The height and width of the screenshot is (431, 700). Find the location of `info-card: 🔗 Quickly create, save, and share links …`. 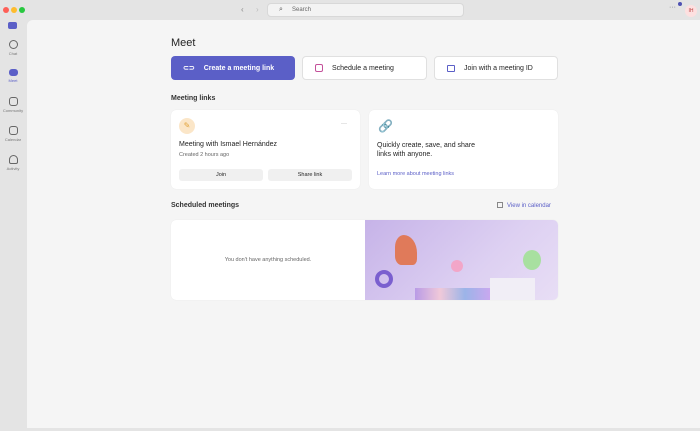

info-card: 🔗 Quickly create, save, and share links … is located at coordinates (463, 149).